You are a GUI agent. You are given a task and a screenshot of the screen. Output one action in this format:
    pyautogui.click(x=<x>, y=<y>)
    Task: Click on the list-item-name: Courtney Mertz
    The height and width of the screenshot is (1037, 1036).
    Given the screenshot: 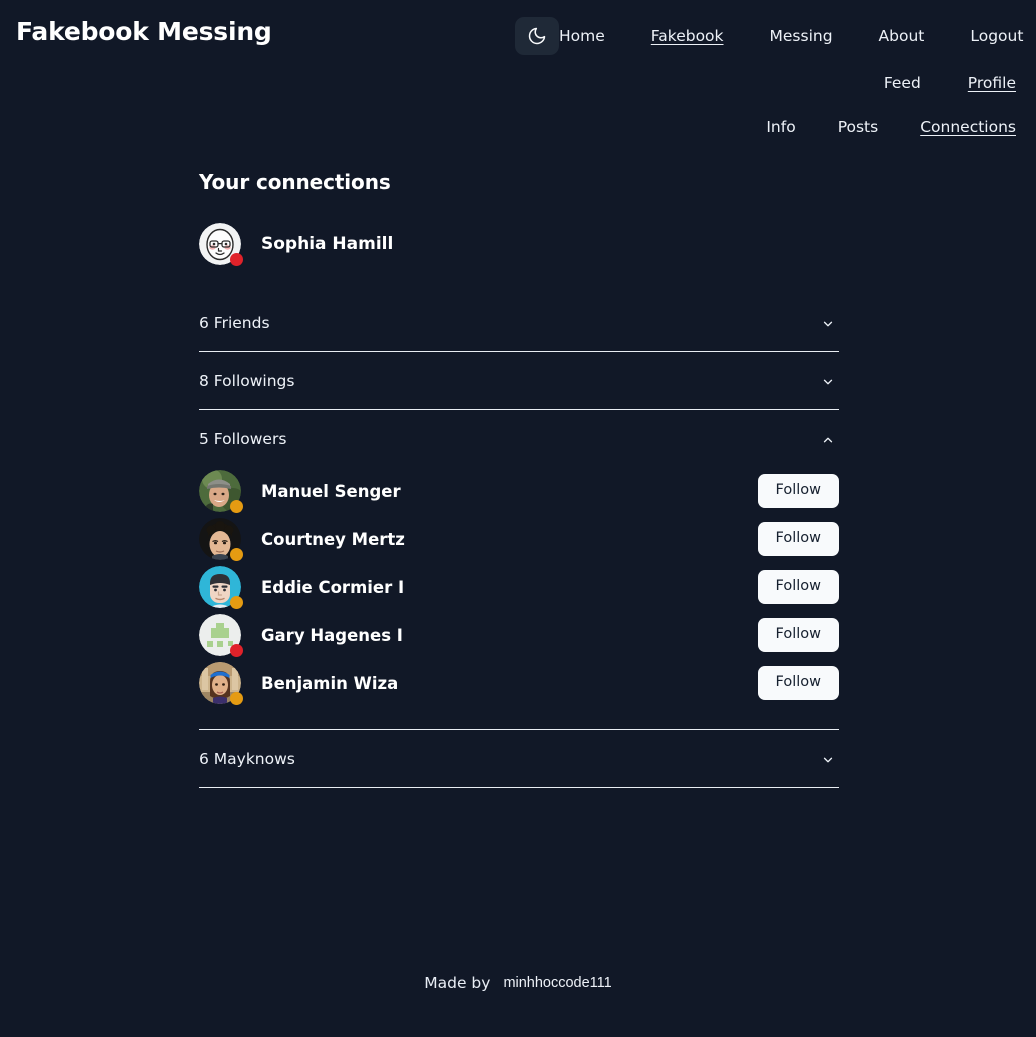 What is the action you would take?
    pyautogui.click(x=333, y=539)
    